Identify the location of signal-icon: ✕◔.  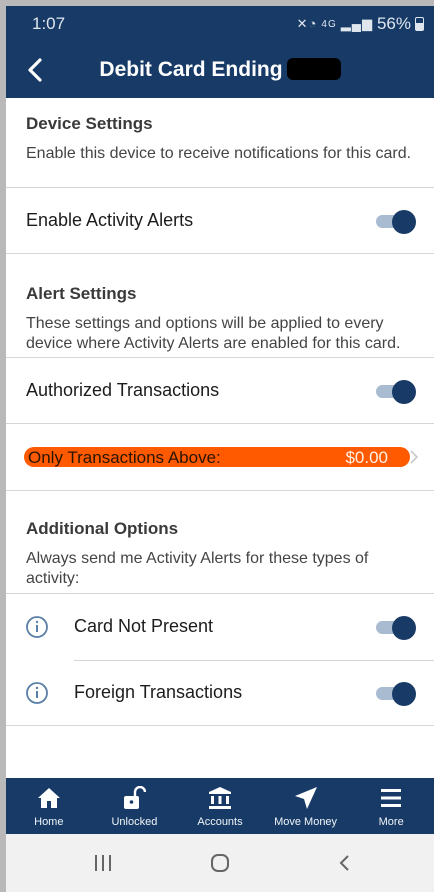
(307, 23).